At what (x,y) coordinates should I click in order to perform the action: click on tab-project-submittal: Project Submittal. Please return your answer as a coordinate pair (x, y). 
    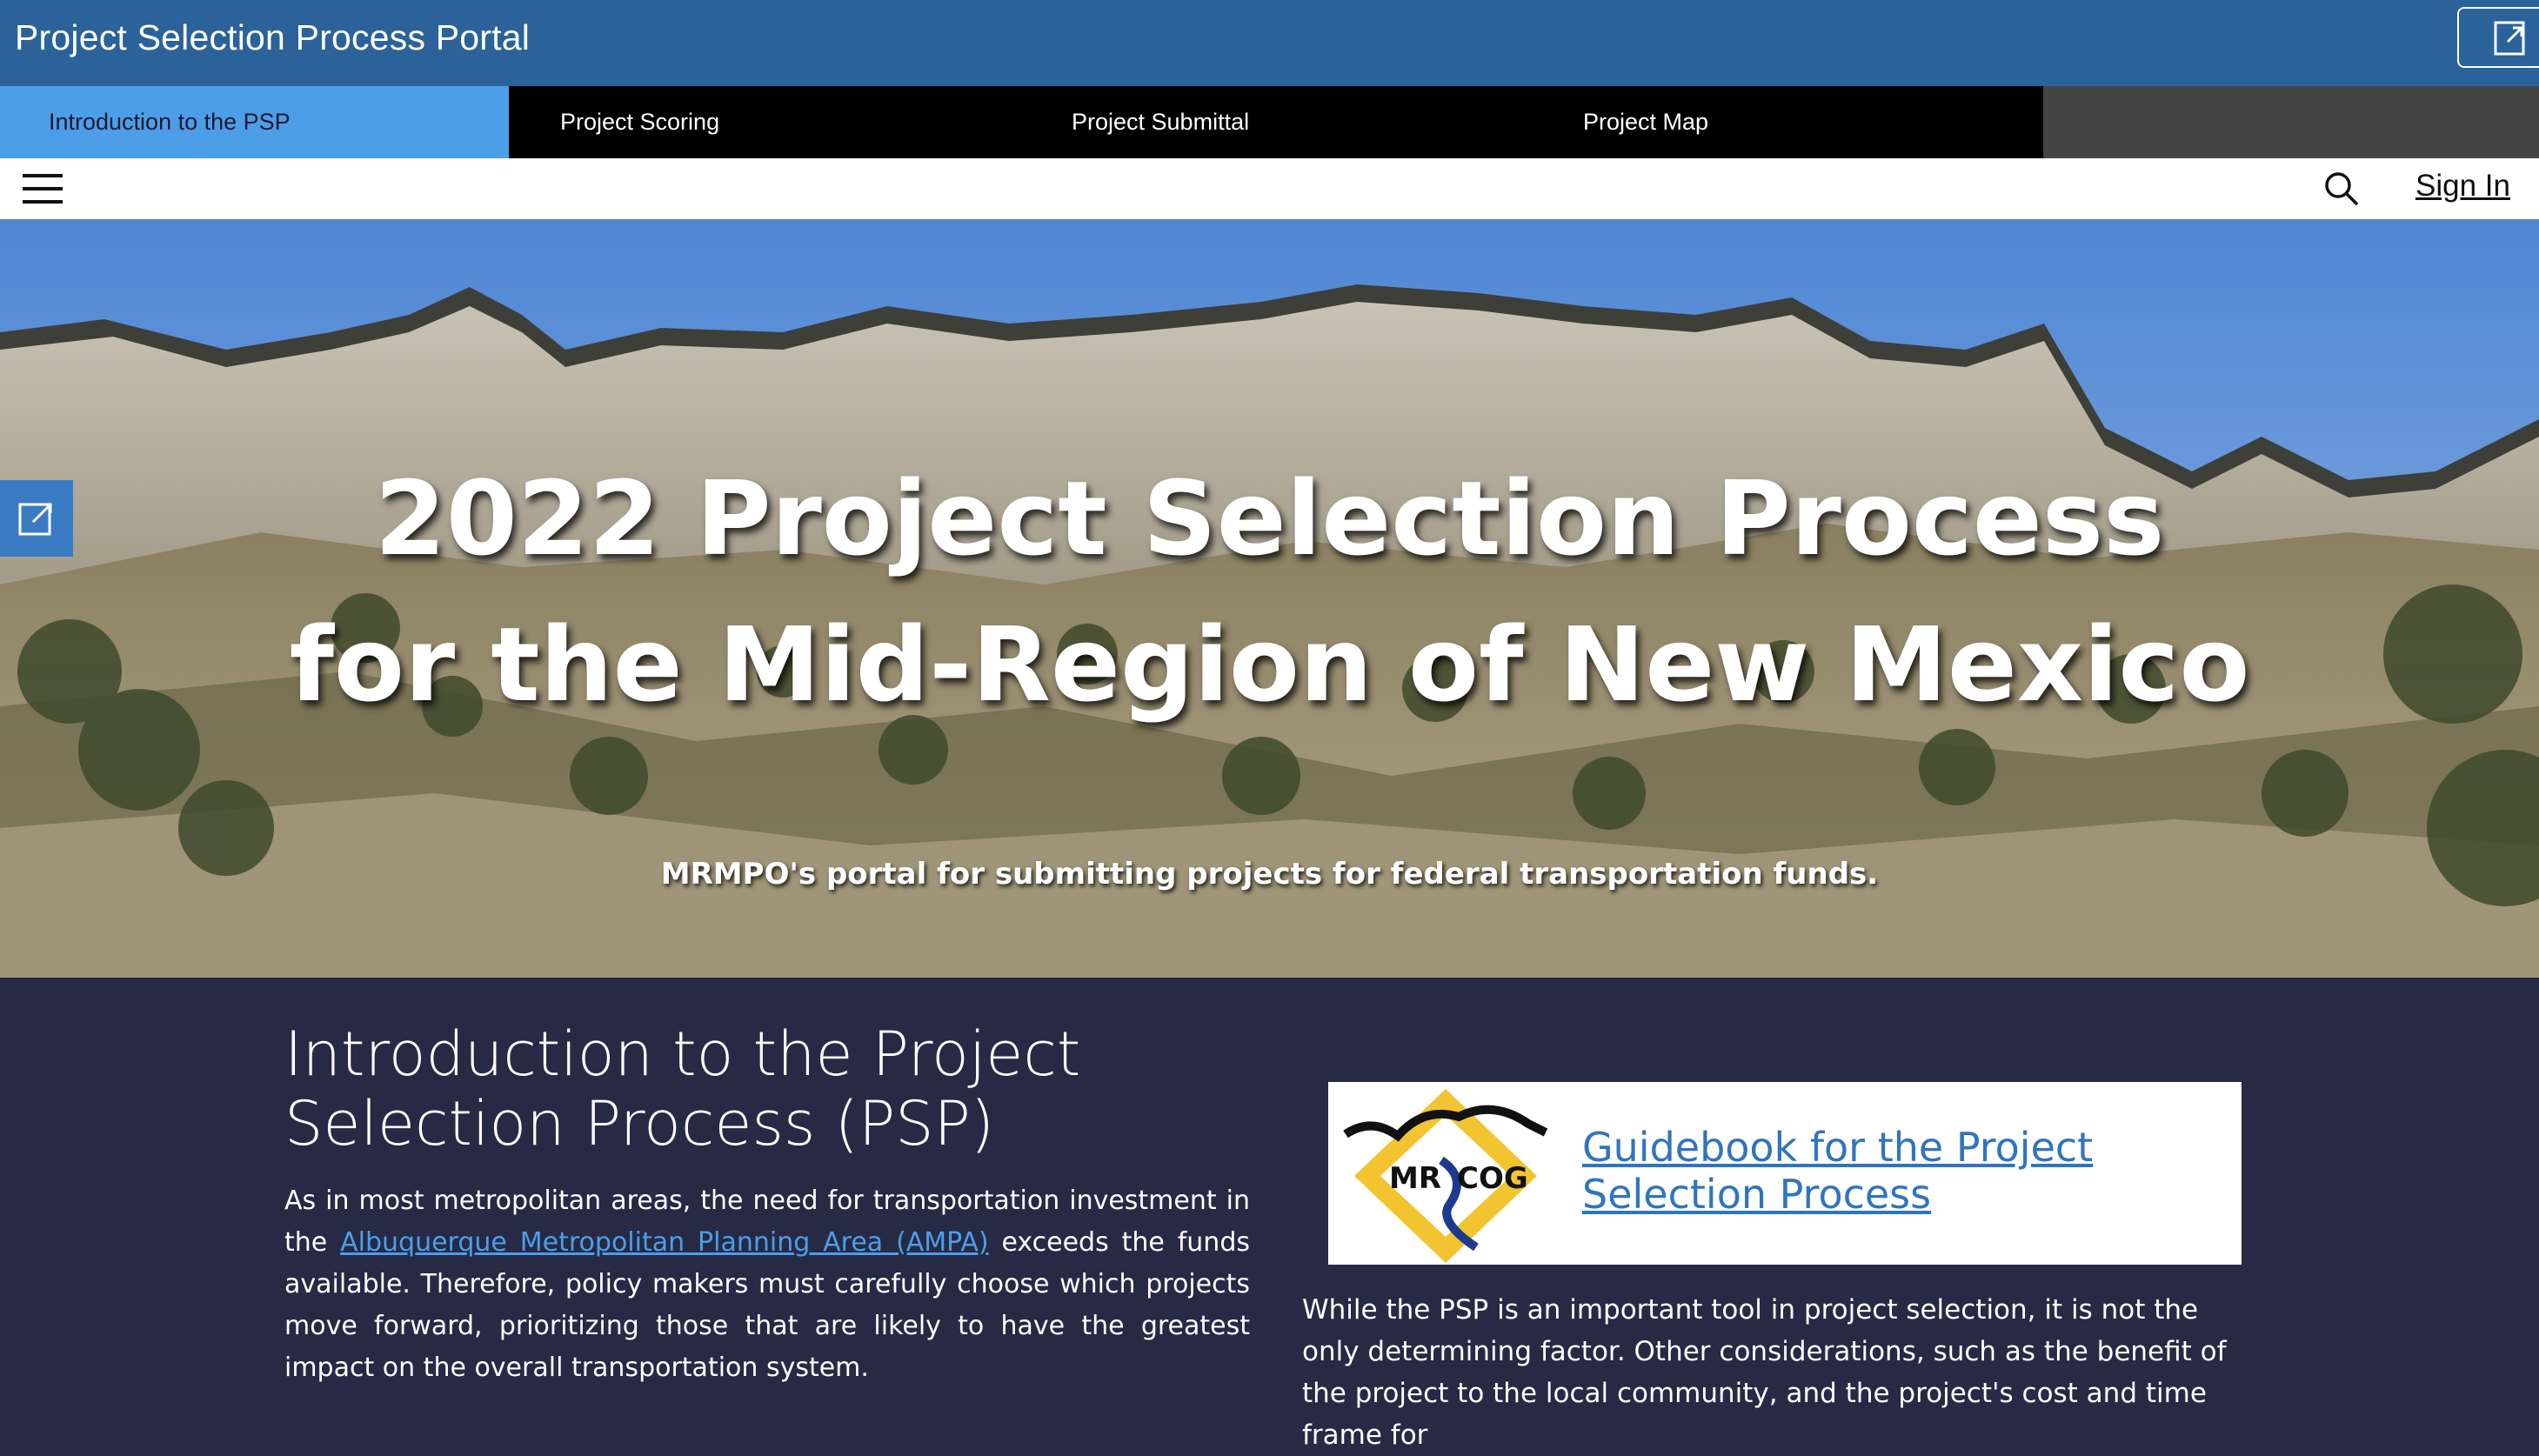
    Looking at the image, I should click on (1276, 122).